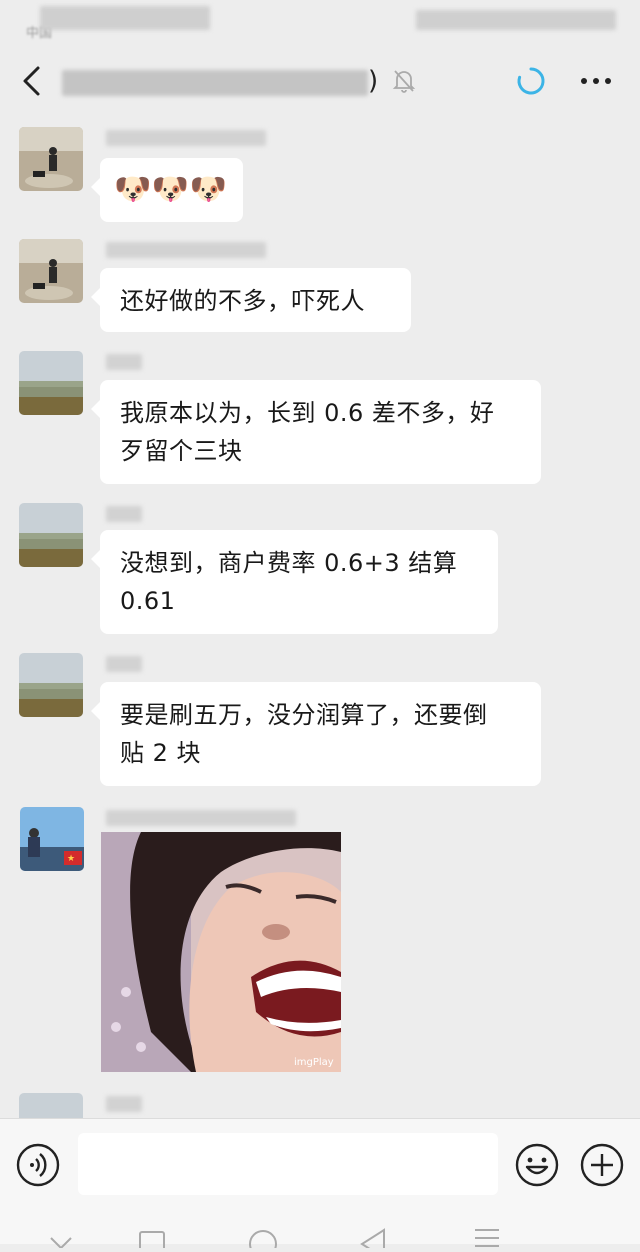 The height and width of the screenshot is (1252, 640). Describe the element at coordinates (289, 563) in the screenshot. I see `message-line: 没想到，商户费率 0.6+3 结算` at that location.